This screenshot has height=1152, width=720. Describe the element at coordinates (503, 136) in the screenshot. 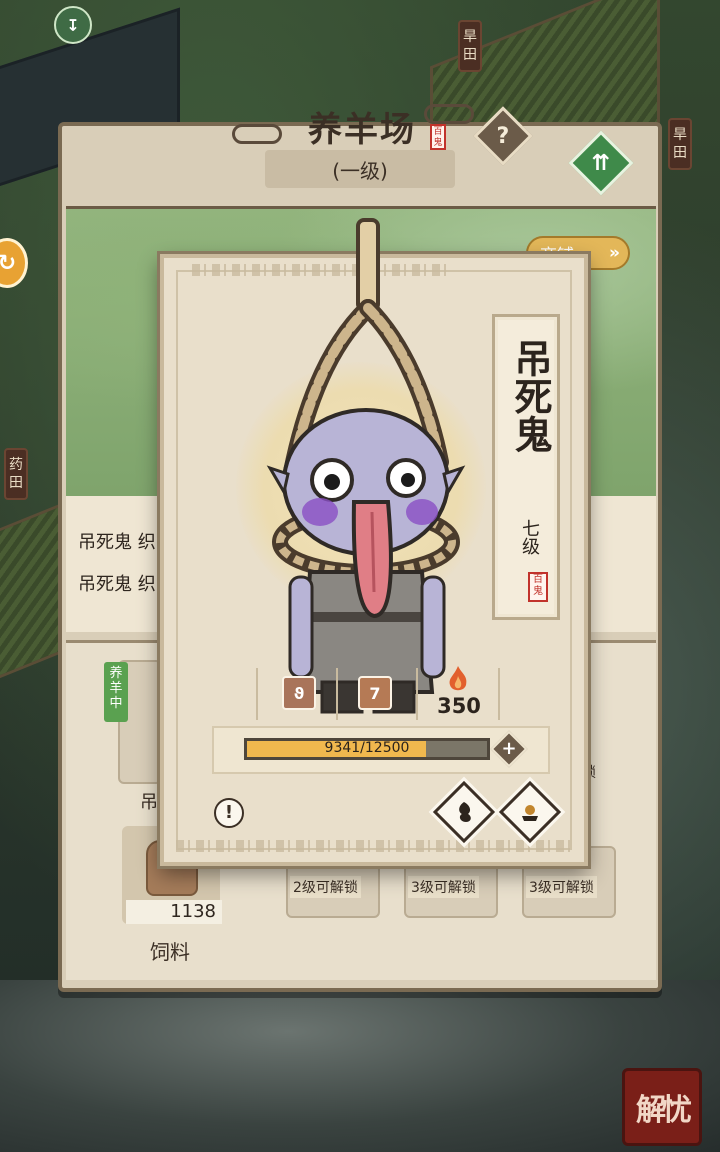

I see `question-icon: ?` at that location.